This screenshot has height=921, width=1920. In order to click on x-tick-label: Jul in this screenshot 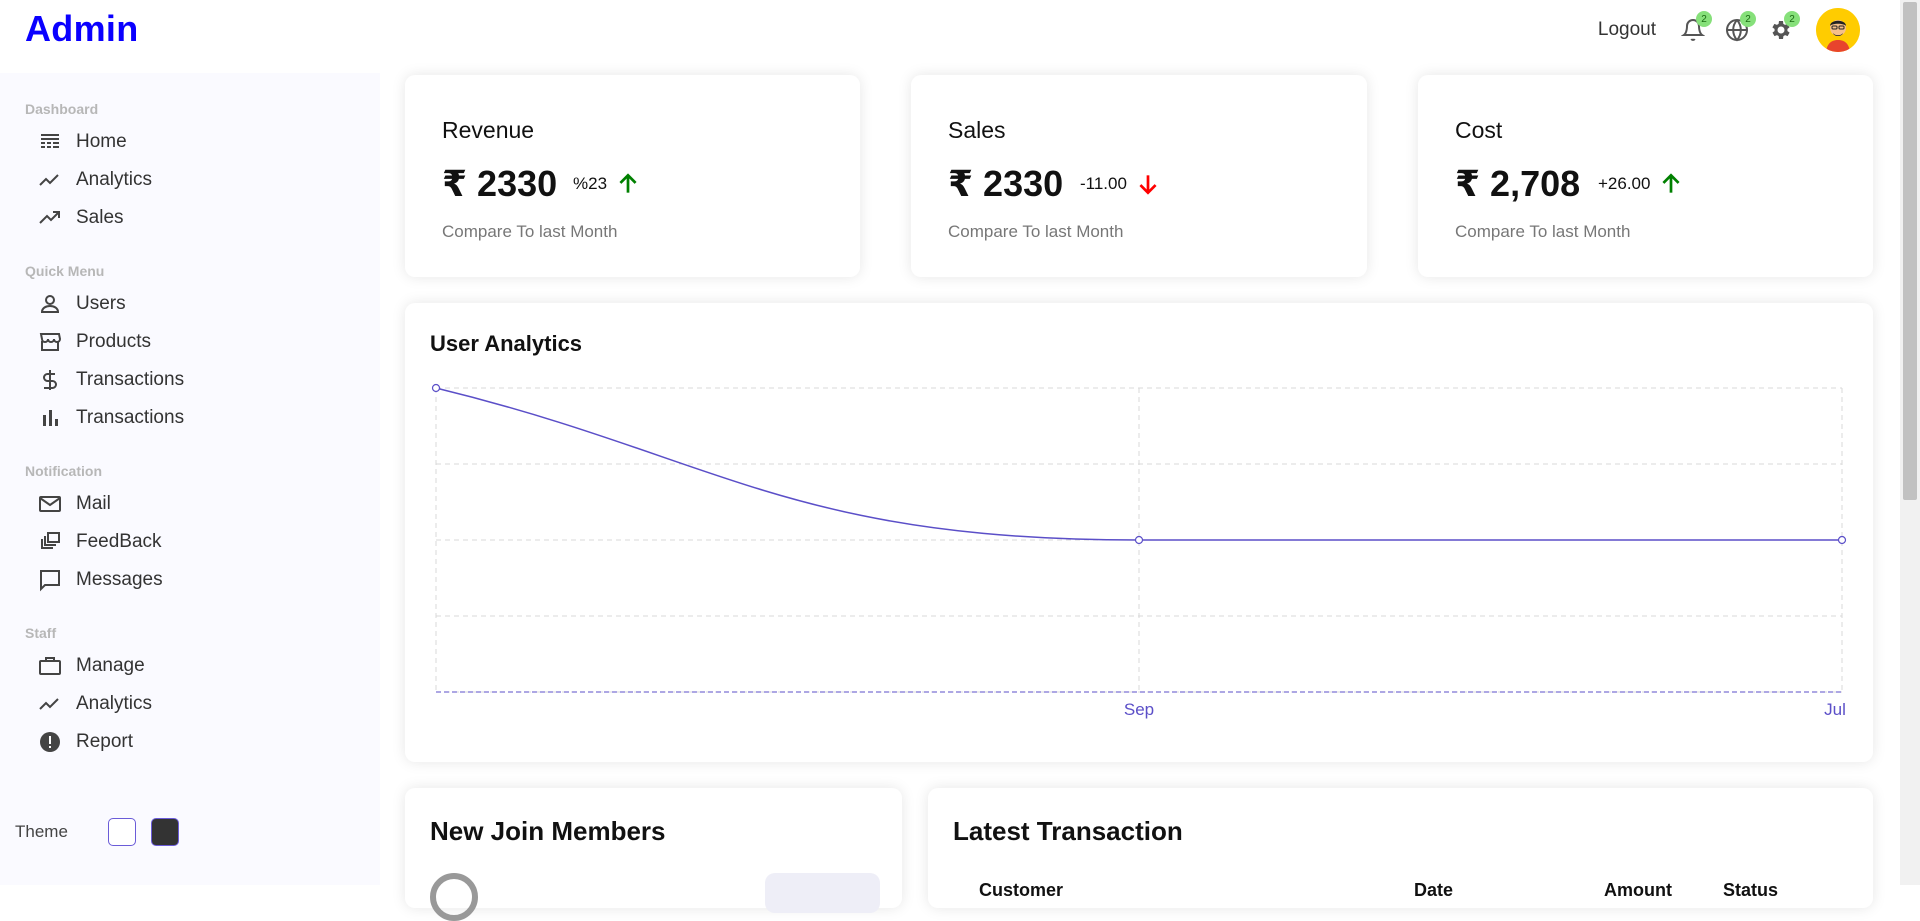, I will do `click(1835, 709)`.